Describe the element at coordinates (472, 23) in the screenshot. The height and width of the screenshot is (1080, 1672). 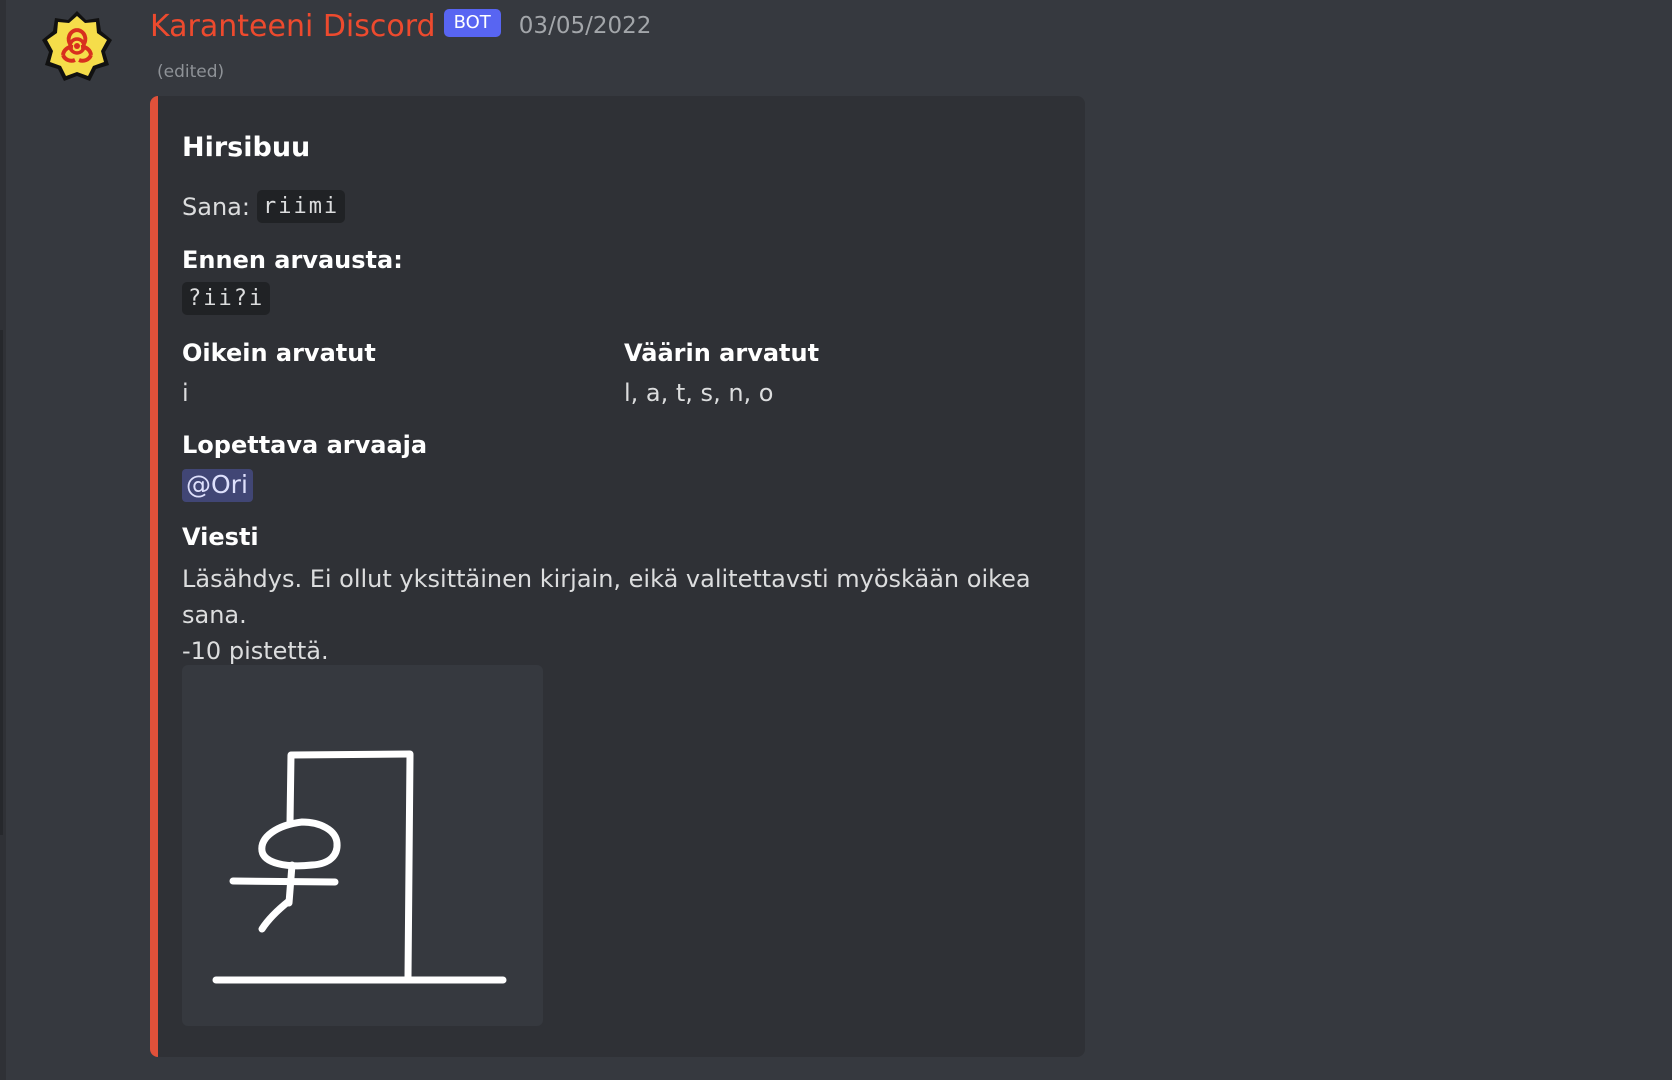
I see `bot-badge: BOT` at that location.